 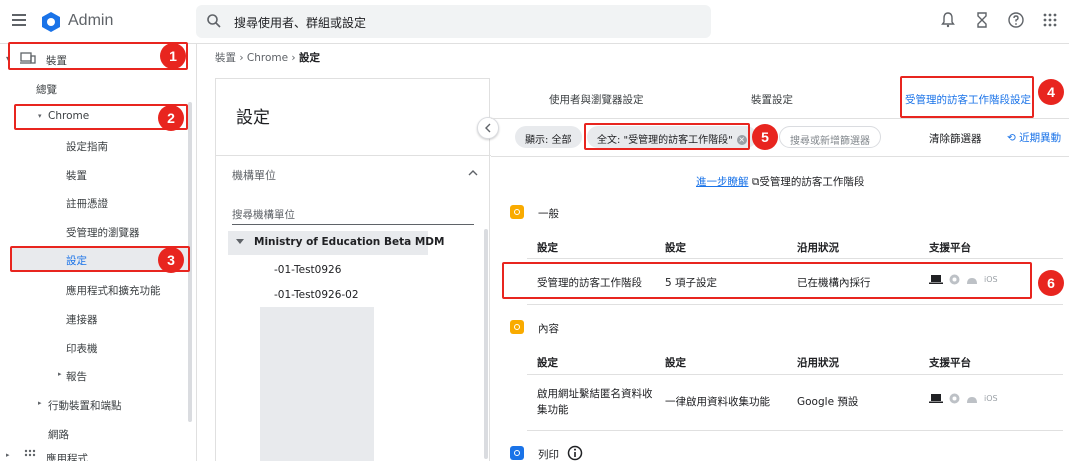 I want to click on learn-more-line: 進一步瞭解 ⧉受管理的訪客工作階段, so click(x=780, y=181).